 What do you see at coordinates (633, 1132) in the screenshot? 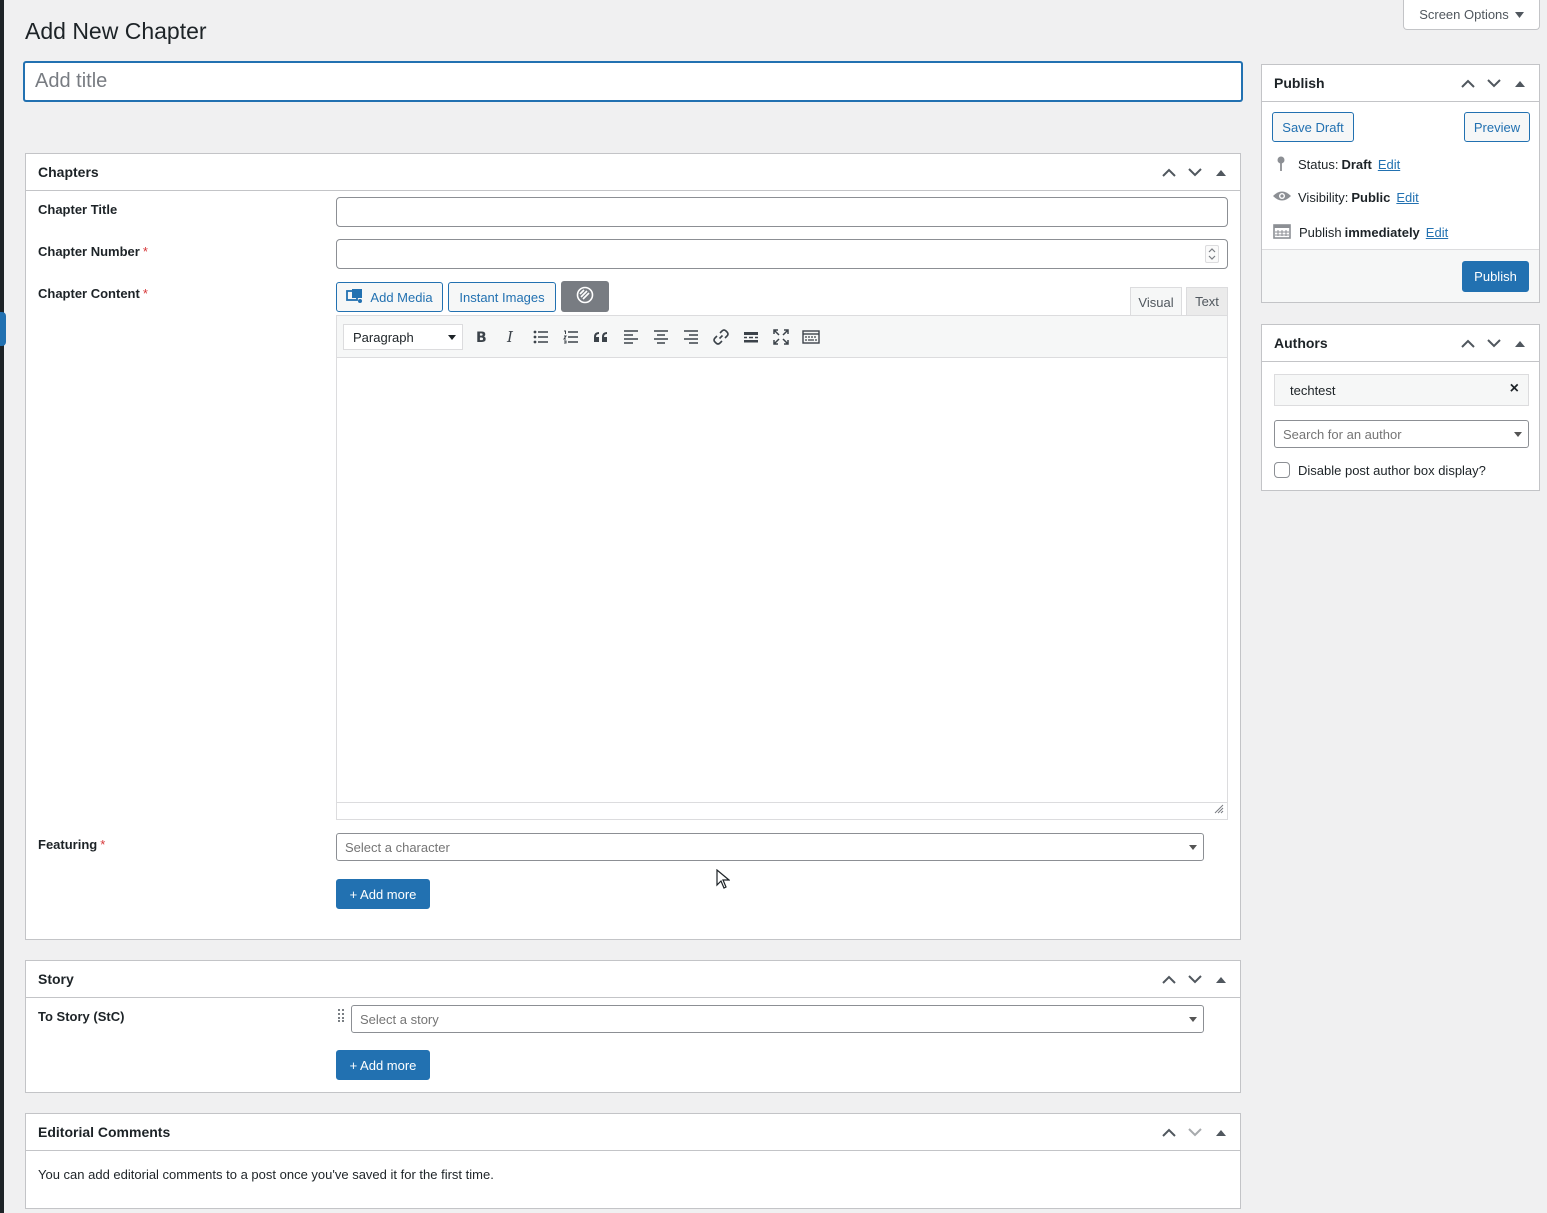
I see `editorial-comments-header: Editorial Comments` at bounding box center [633, 1132].